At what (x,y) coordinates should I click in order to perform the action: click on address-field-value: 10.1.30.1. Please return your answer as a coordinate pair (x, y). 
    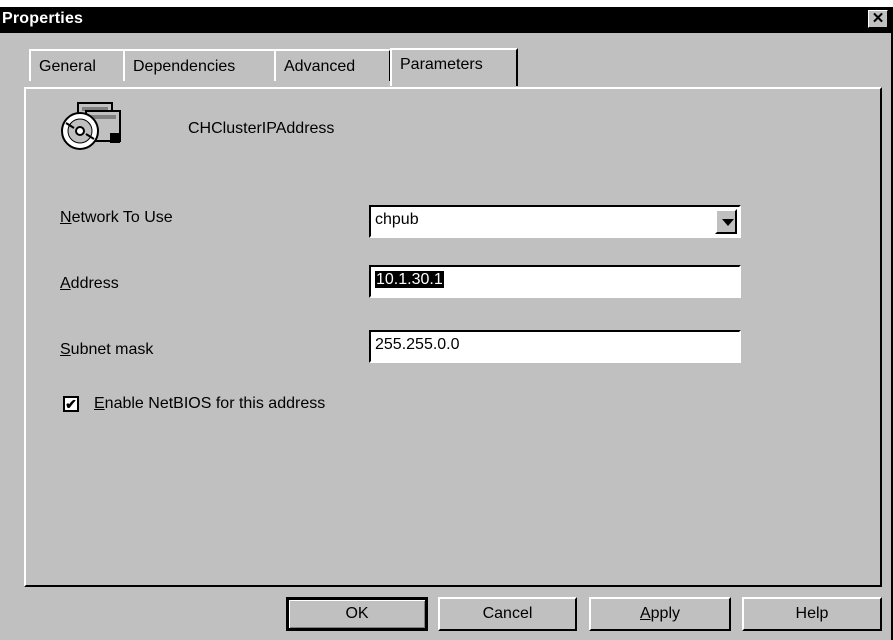
    Looking at the image, I should click on (409, 279).